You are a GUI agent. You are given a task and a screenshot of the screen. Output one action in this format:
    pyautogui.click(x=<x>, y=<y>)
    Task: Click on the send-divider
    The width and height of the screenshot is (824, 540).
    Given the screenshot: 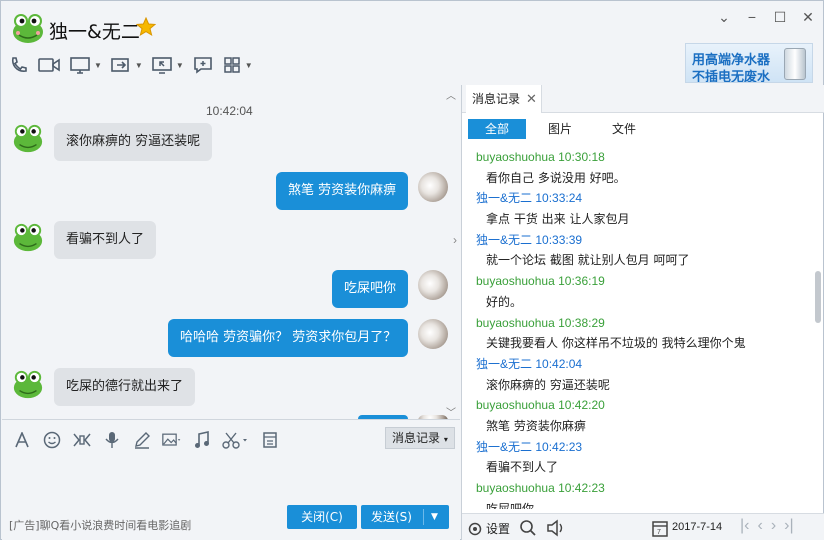 What is the action you would take?
    pyautogui.click(x=423, y=517)
    